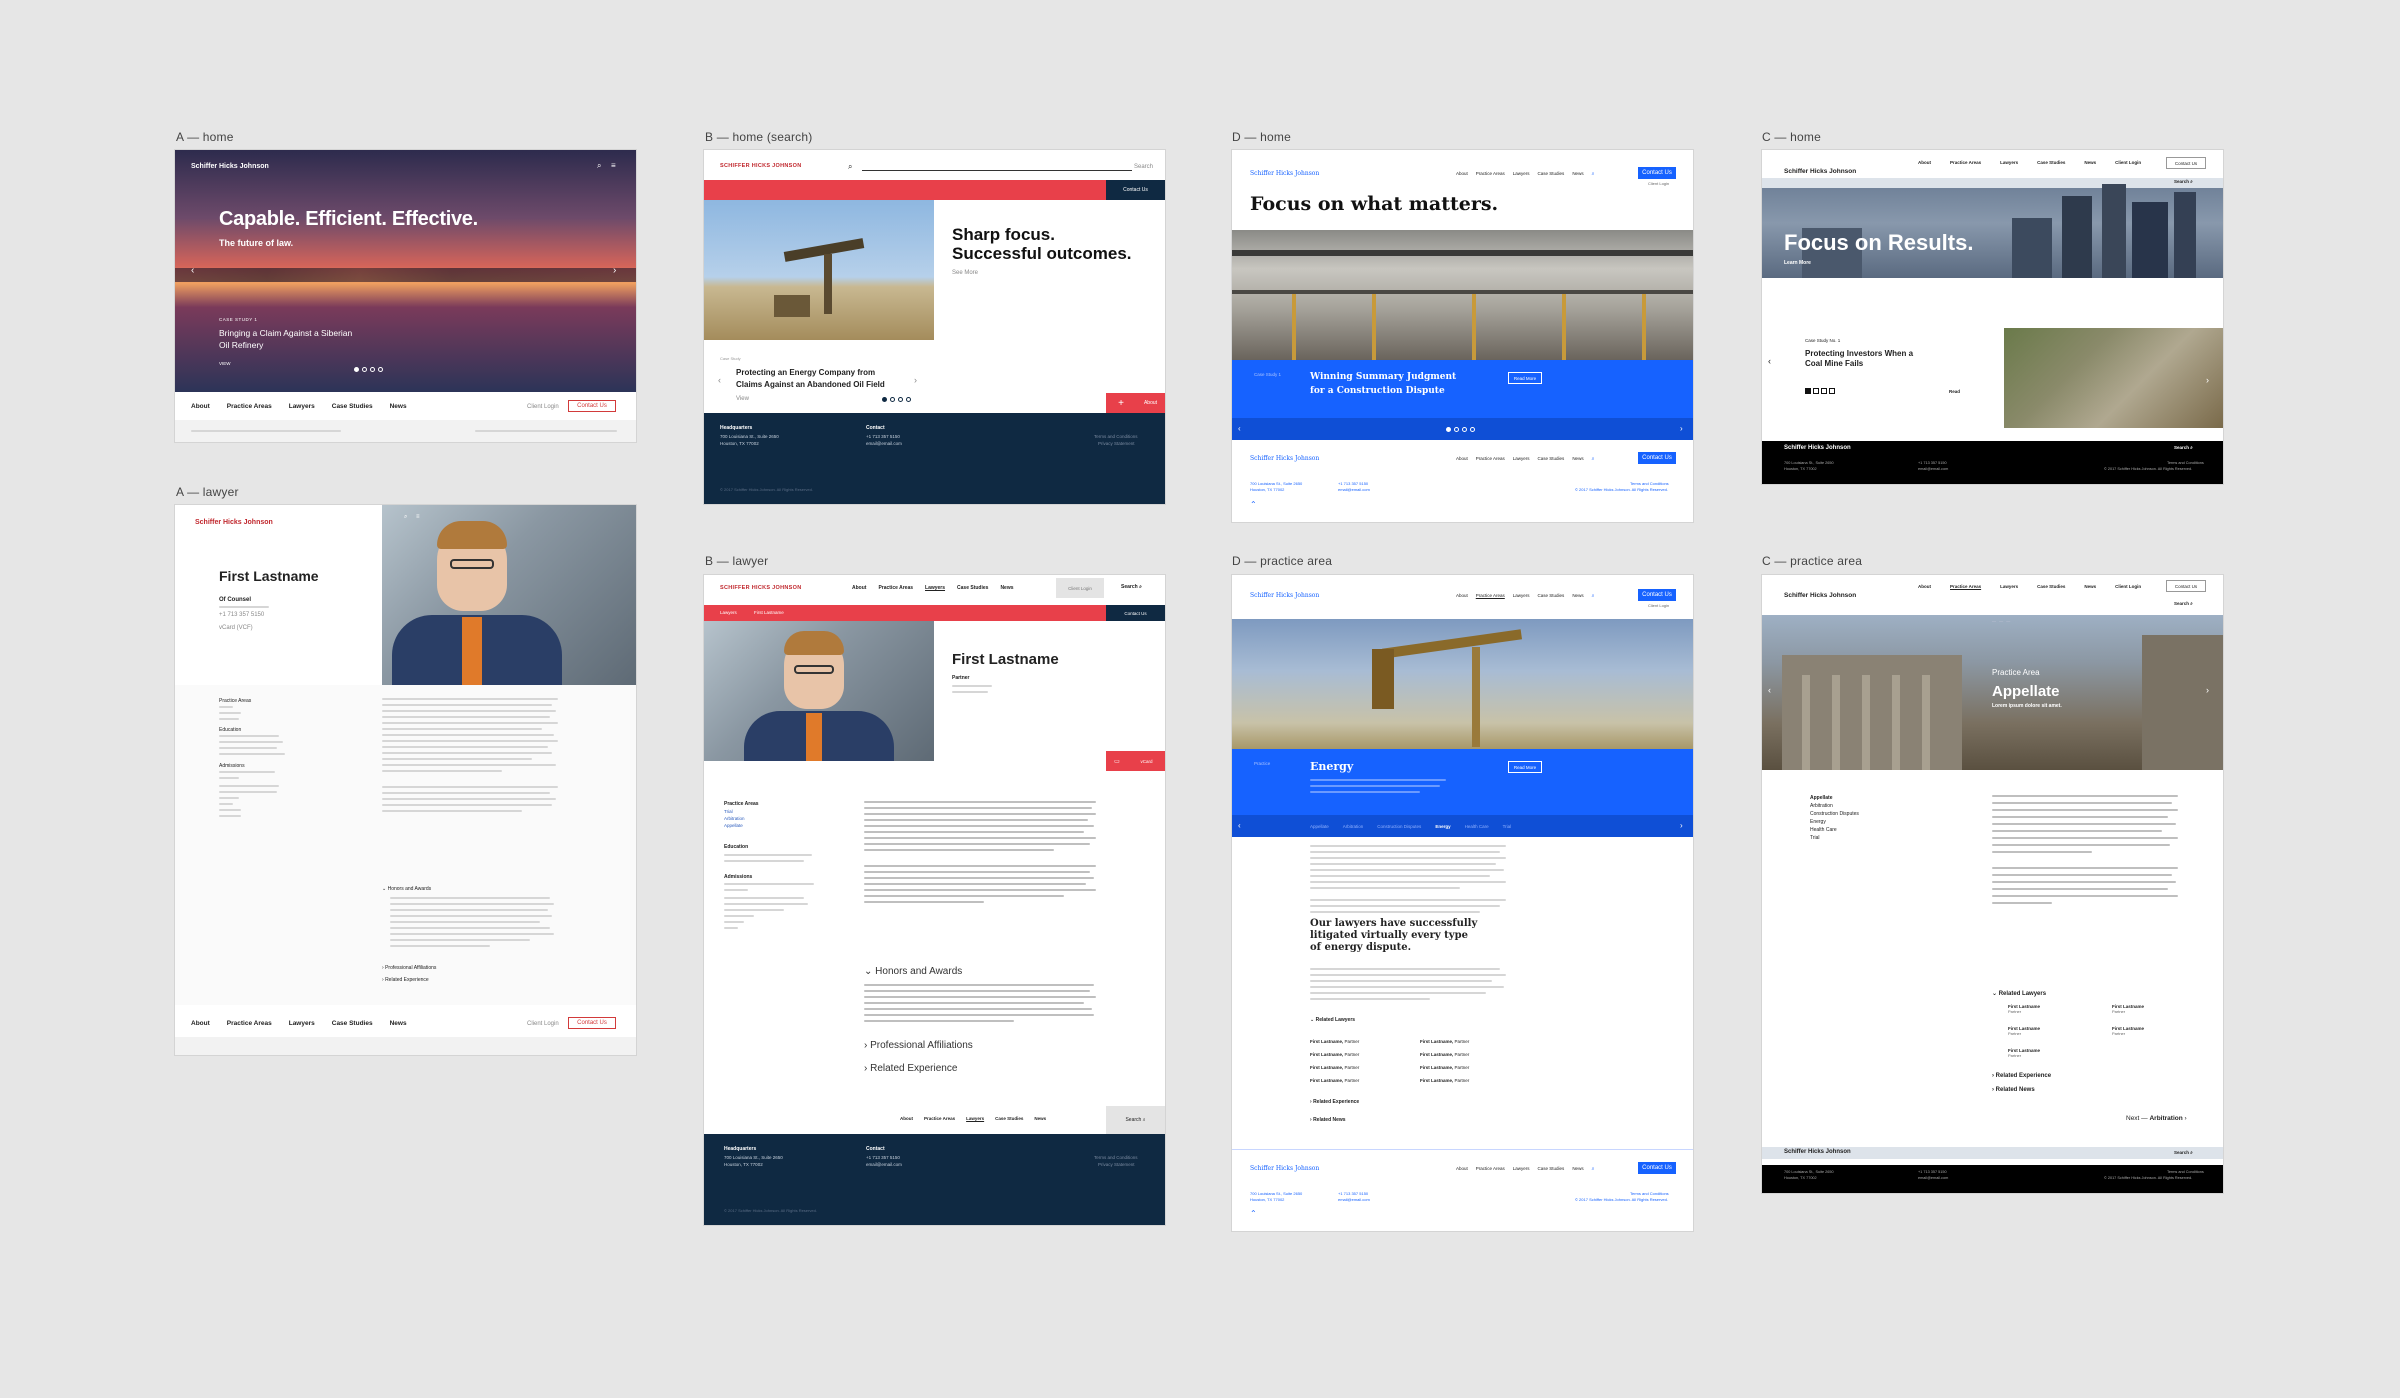  Describe the element at coordinates (1131, 587) in the screenshot. I see `search-button: Search ⌕` at that location.